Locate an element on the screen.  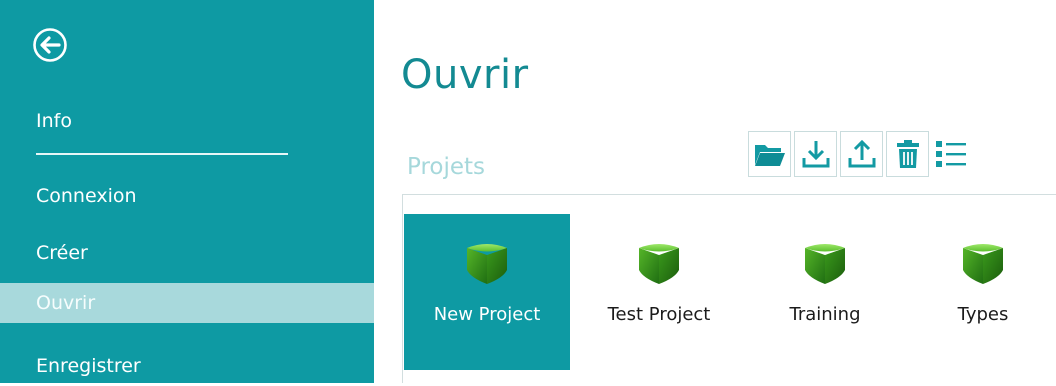
sidebar-item-info: Info is located at coordinates (187, 121).